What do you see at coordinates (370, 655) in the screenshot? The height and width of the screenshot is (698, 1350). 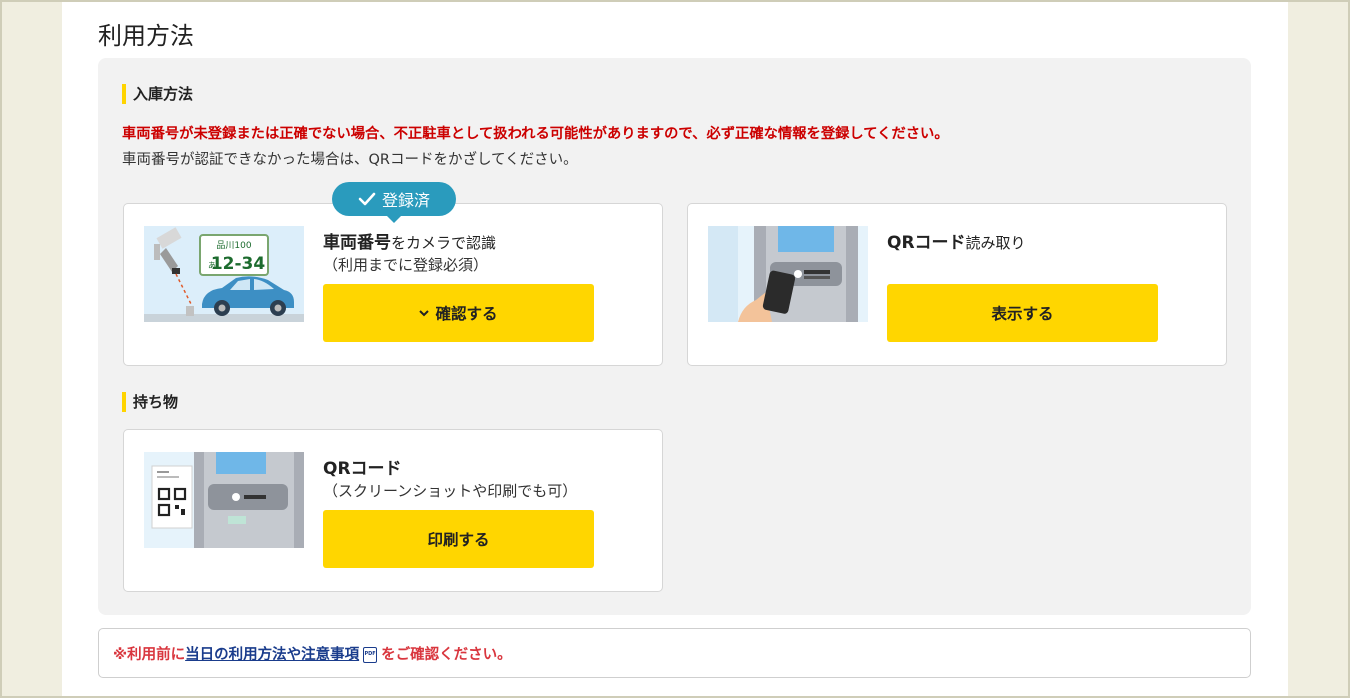 I see `pdf-icon: PDF` at bounding box center [370, 655].